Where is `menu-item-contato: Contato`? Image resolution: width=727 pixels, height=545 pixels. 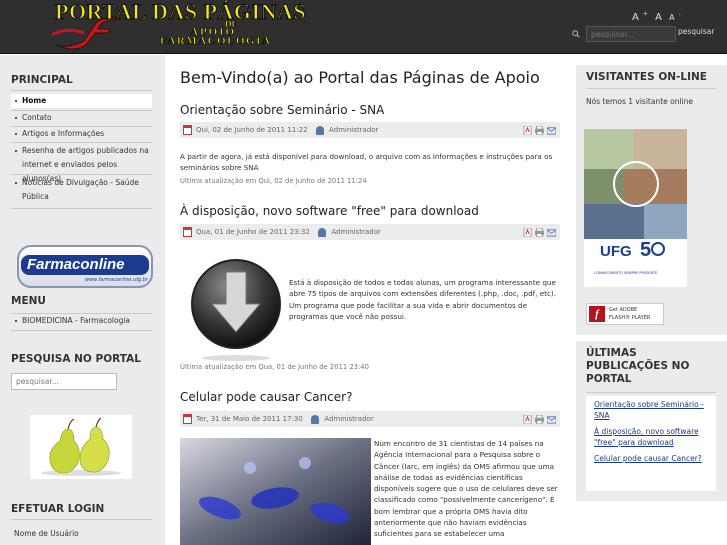
menu-item-contato: Contato is located at coordinates (81, 118).